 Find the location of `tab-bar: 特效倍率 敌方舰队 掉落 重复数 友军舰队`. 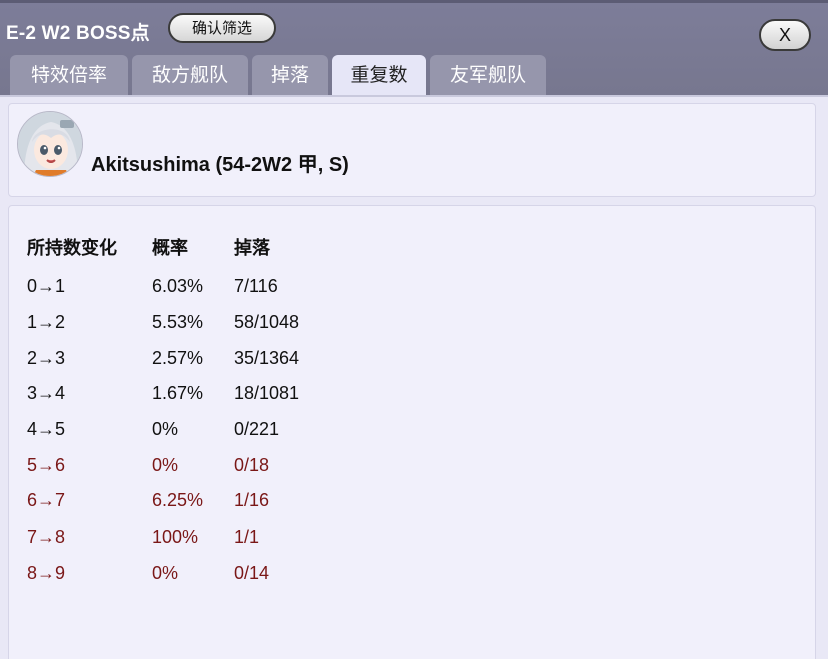

tab-bar: 特效倍率 敌方舰队 掉落 重复数 友军舰队 is located at coordinates (415, 75).